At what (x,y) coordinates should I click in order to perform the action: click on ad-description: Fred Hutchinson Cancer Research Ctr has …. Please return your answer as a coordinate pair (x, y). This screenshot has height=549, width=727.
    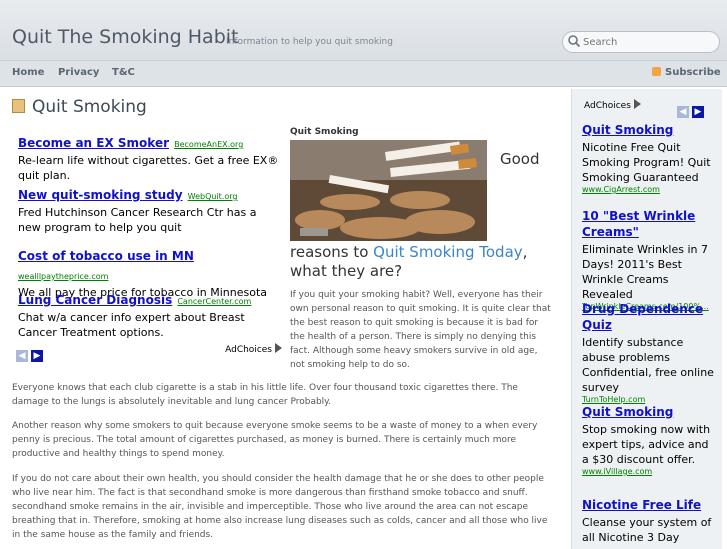
    Looking at the image, I should click on (137, 220).